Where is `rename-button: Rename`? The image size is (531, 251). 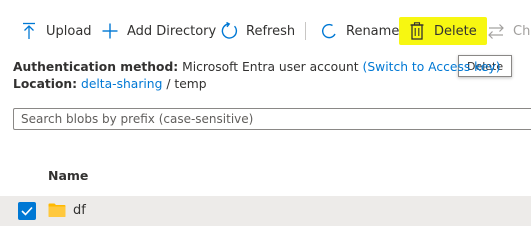 rename-button: Rename is located at coordinates (359, 31).